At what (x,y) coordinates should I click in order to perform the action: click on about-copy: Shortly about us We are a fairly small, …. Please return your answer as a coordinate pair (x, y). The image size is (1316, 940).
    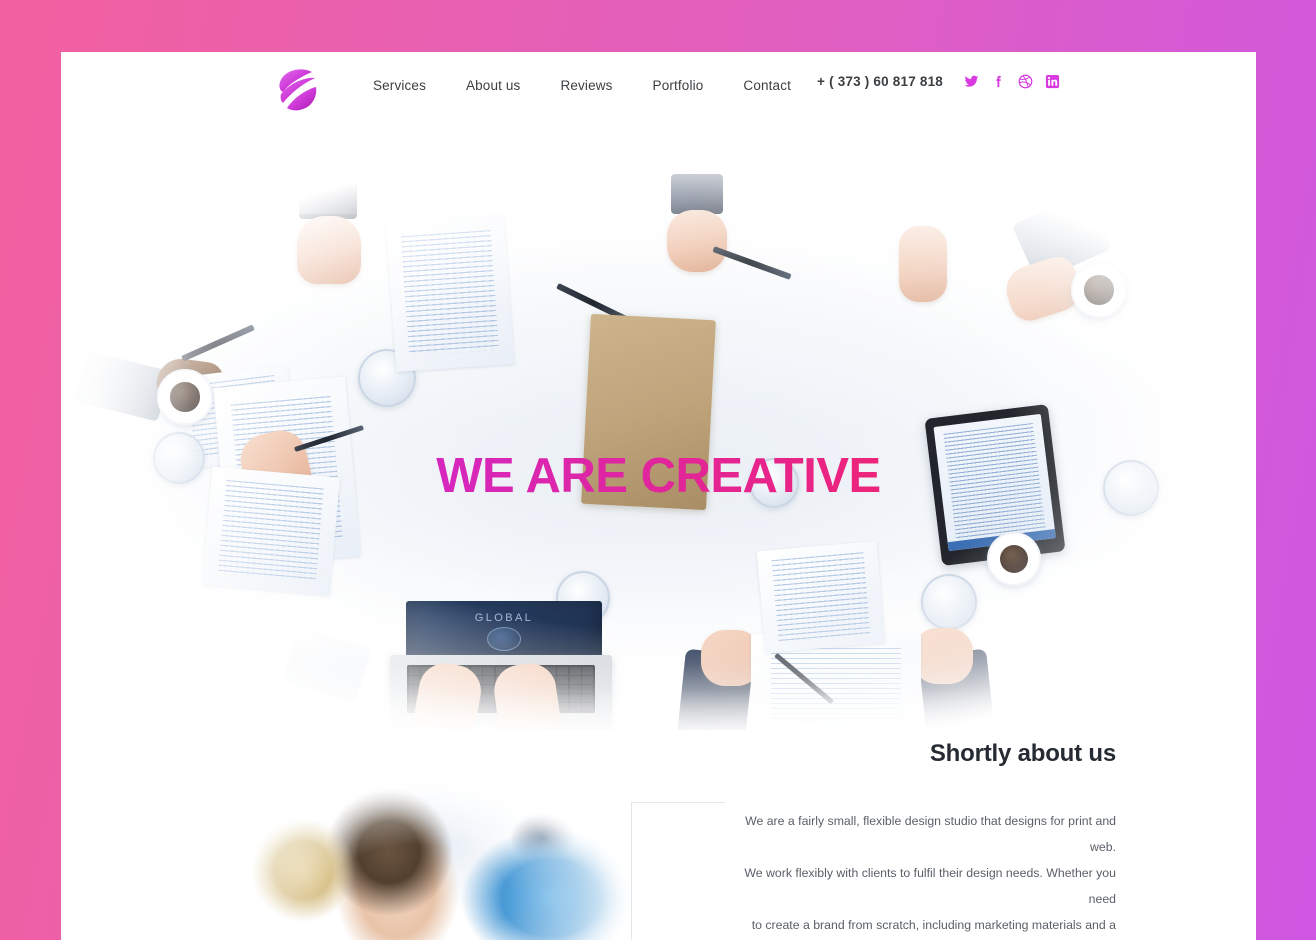
    Looking at the image, I should click on (873, 840).